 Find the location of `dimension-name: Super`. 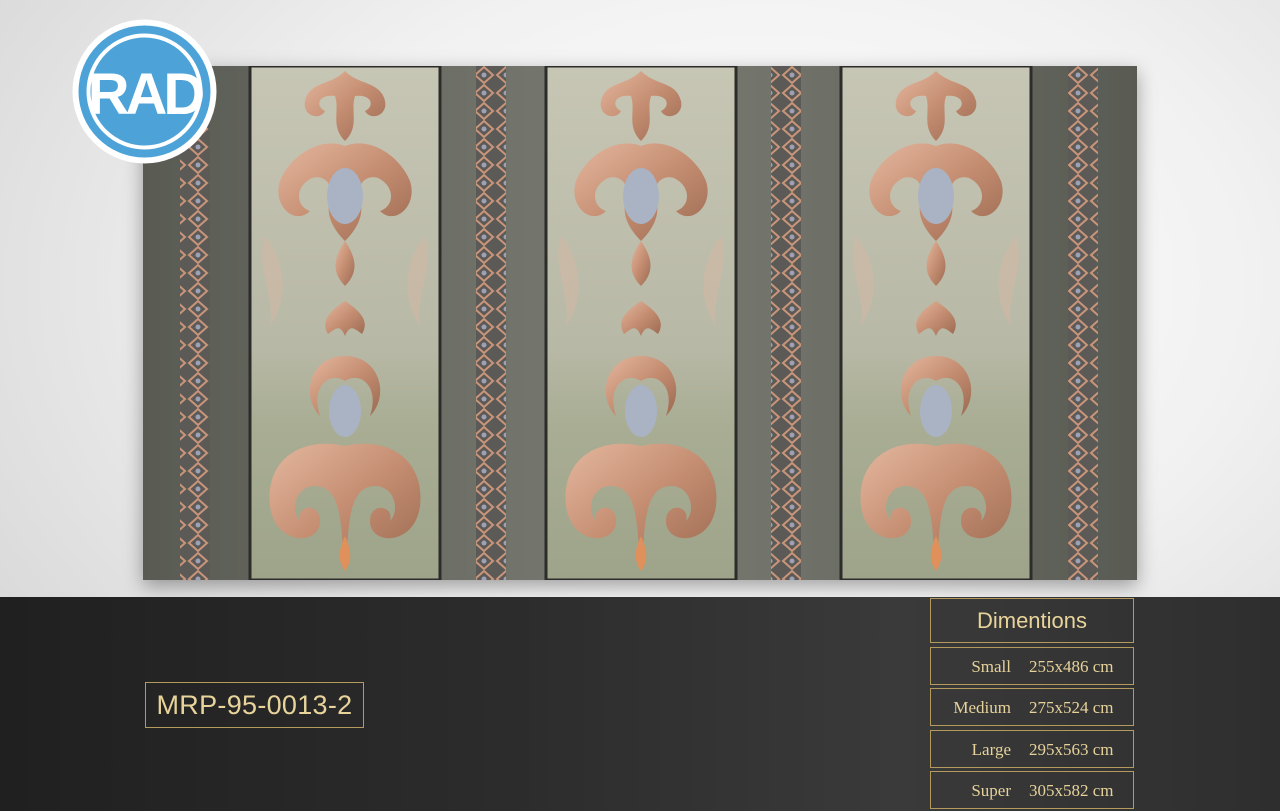

dimension-name: Super is located at coordinates (991, 790).